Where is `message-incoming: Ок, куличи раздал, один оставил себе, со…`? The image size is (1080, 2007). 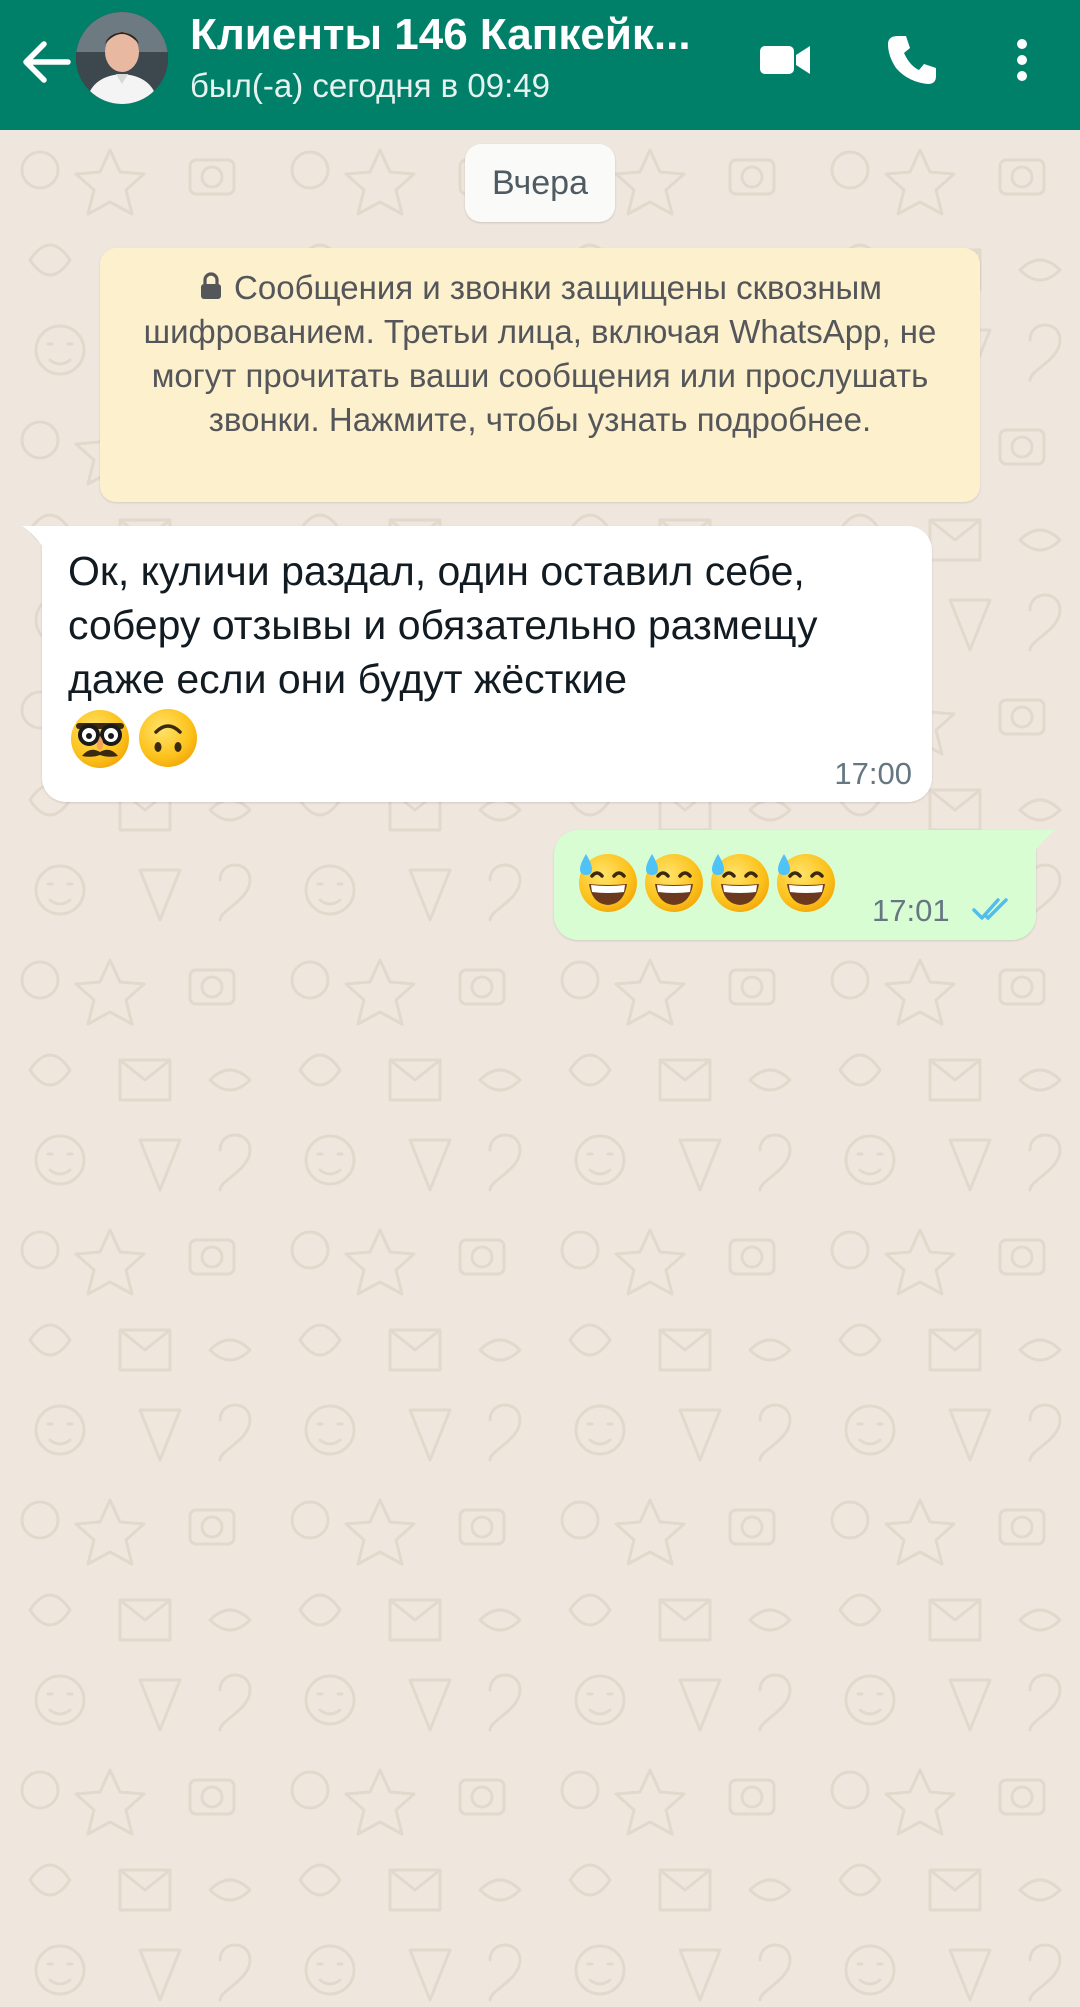
message-incoming: Ок, куличи раздал, один оставил себе, со… is located at coordinates (477, 664).